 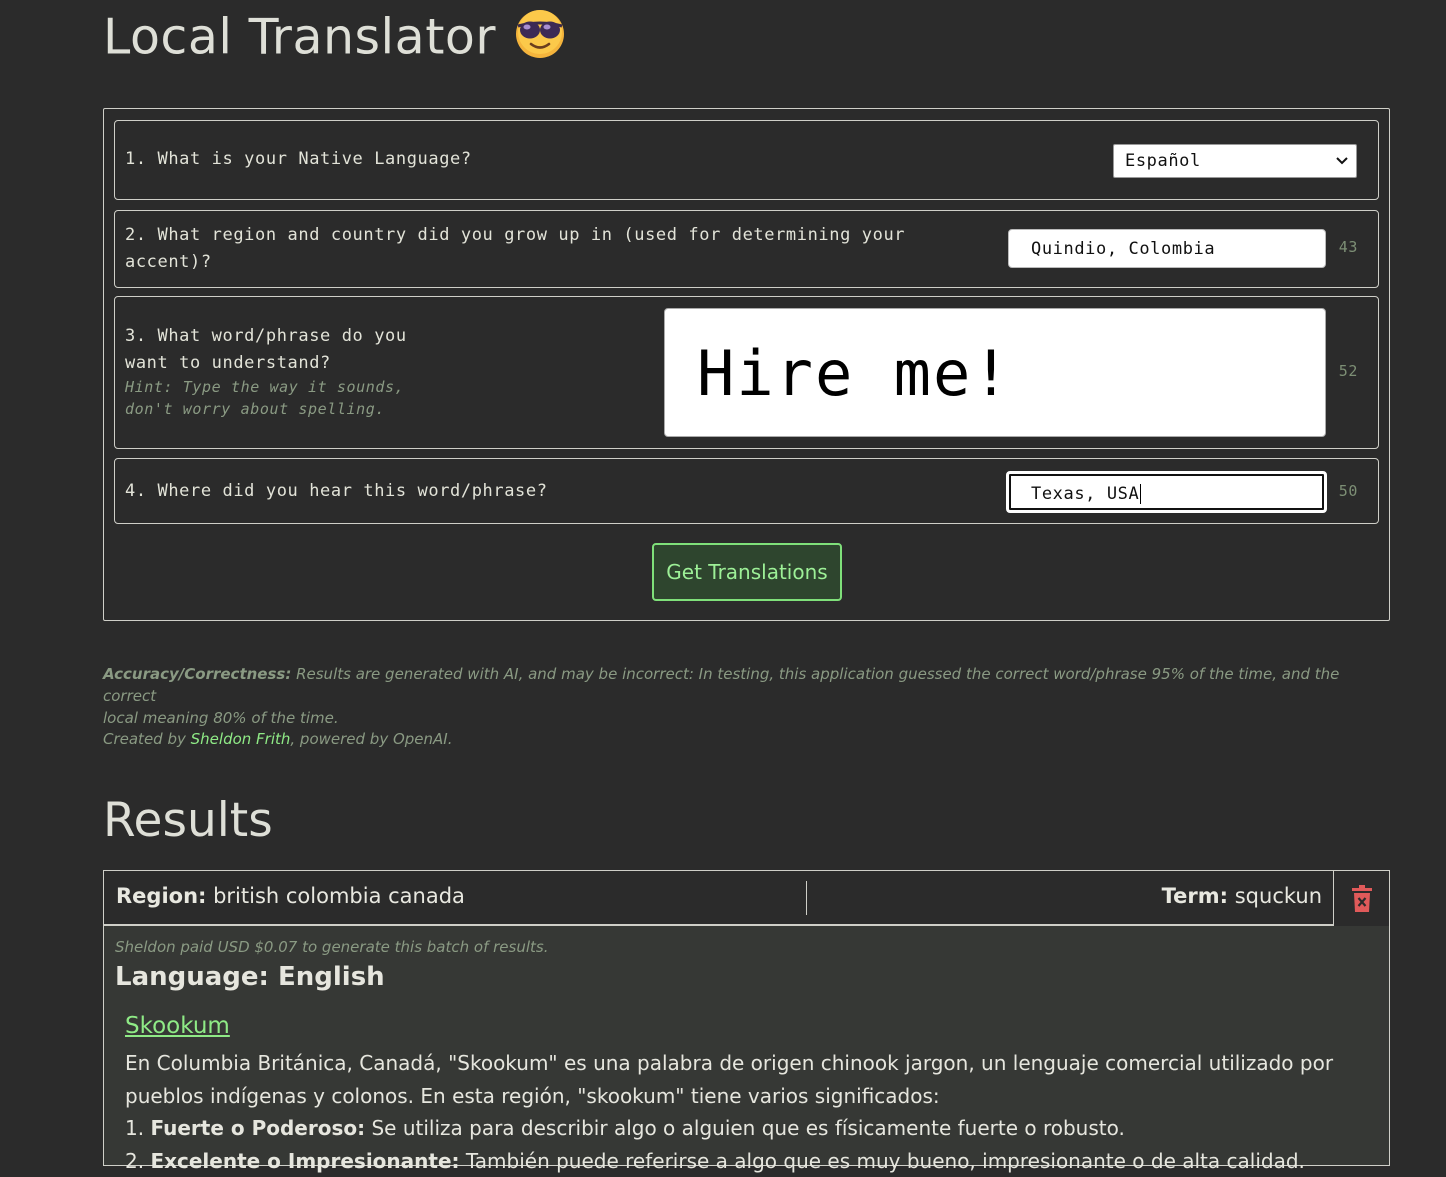 I want to click on text-caret, so click(x=1140, y=494).